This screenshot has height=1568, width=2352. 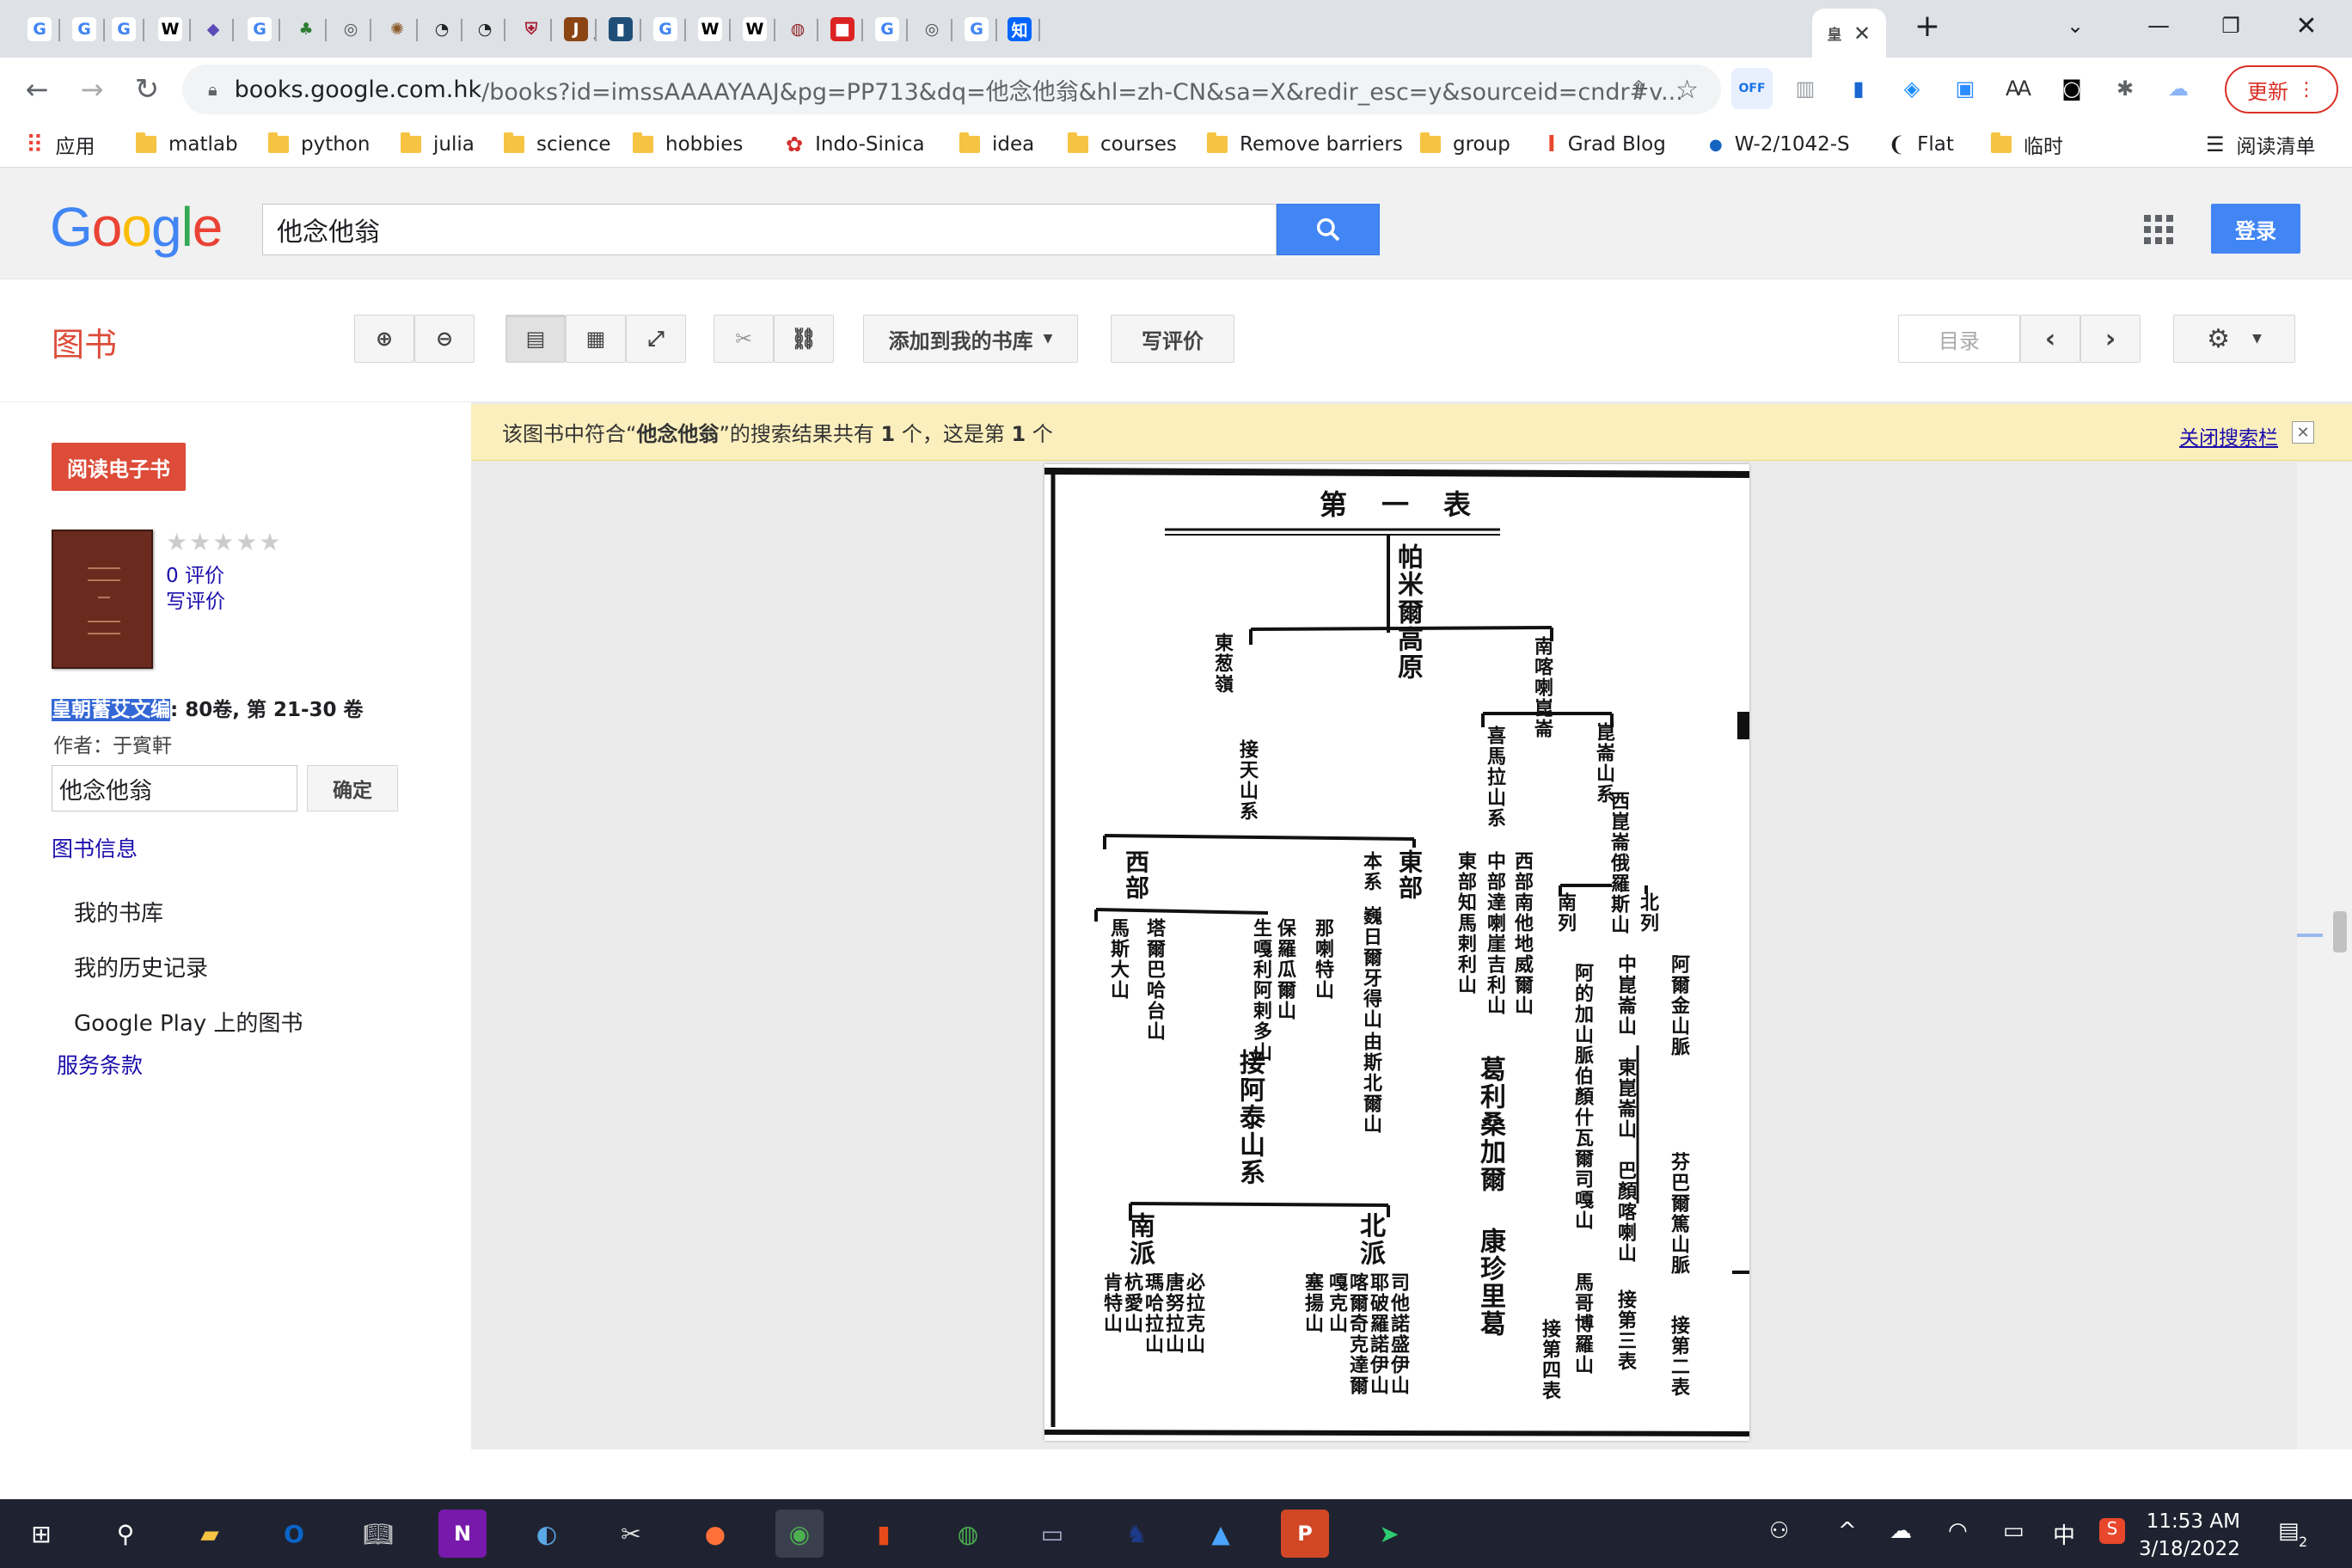 What do you see at coordinates (2303, 432) in the screenshot?
I see `close-x-icon: ✕` at bounding box center [2303, 432].